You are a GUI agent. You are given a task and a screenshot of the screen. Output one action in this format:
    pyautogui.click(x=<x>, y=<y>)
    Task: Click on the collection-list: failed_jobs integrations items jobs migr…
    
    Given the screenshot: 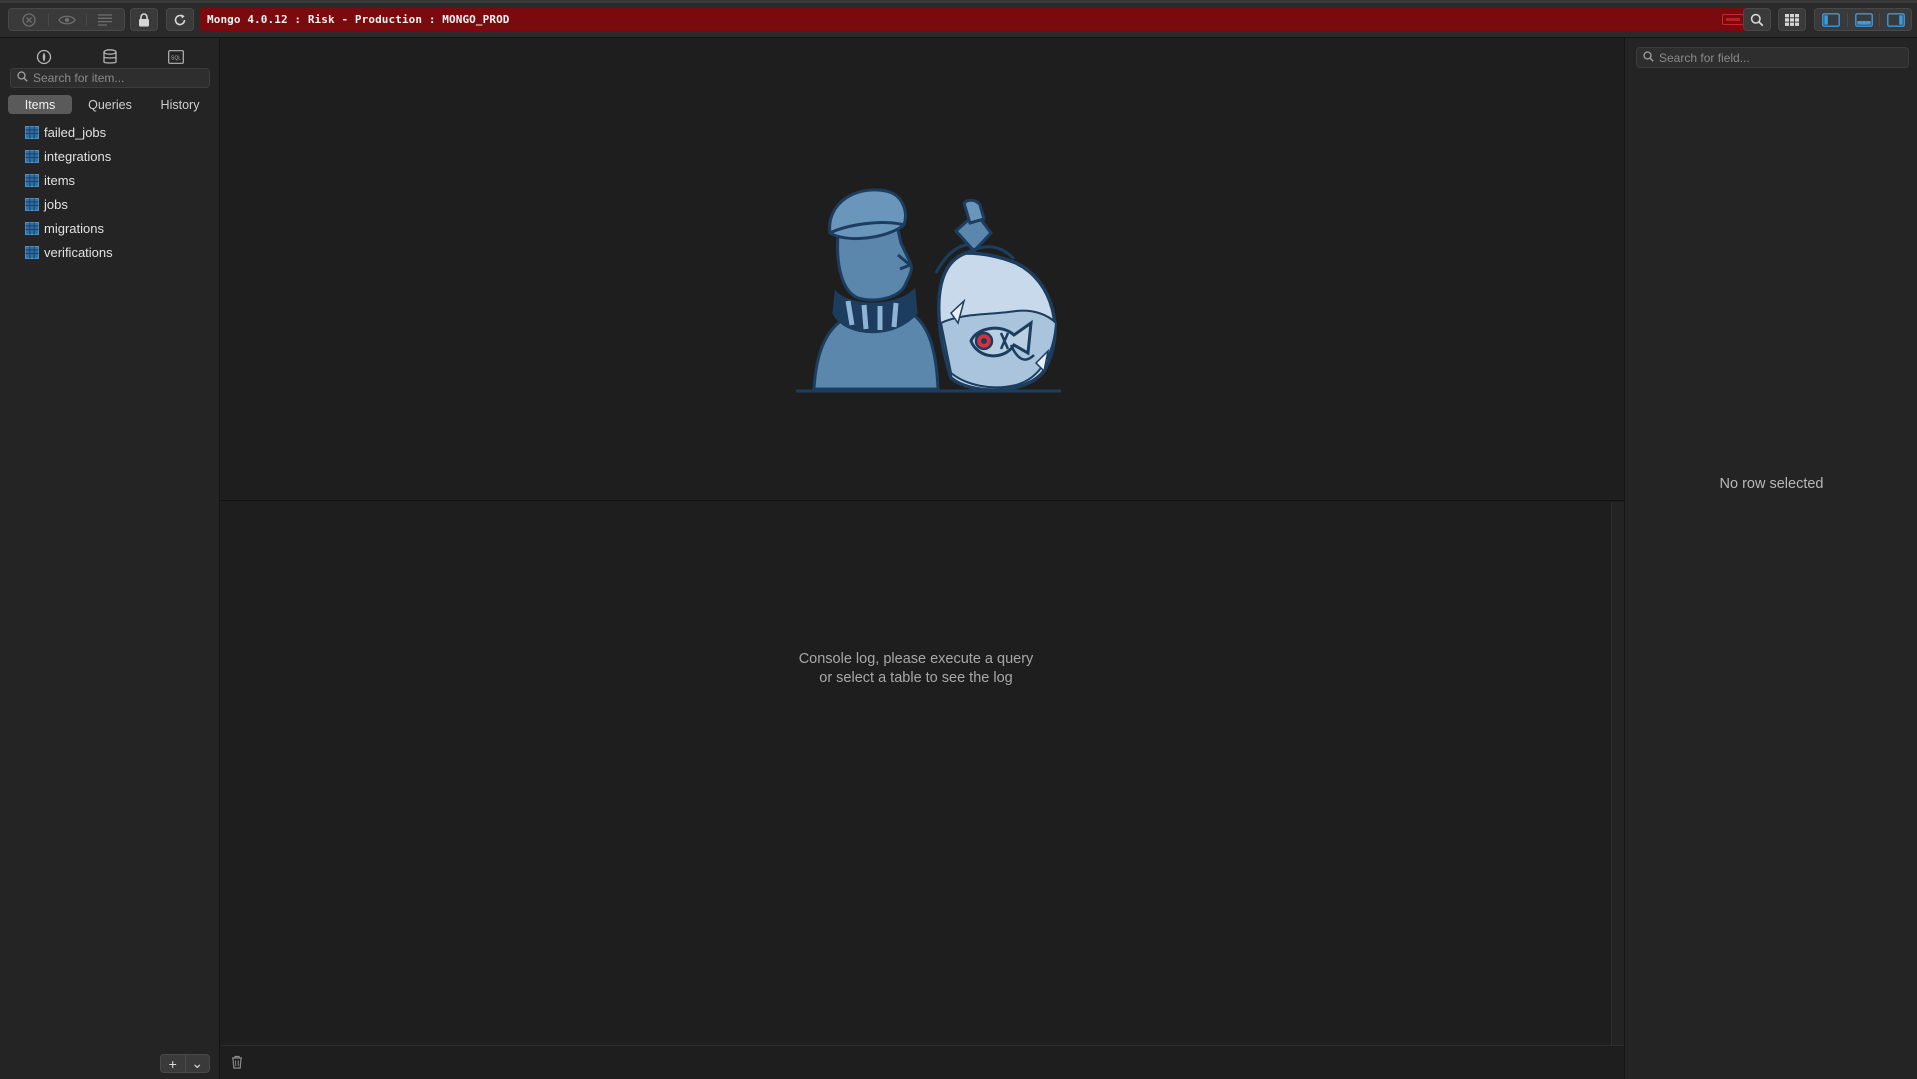 What is the action you would take?
    pyautogui.click(x=110, y=192)
    